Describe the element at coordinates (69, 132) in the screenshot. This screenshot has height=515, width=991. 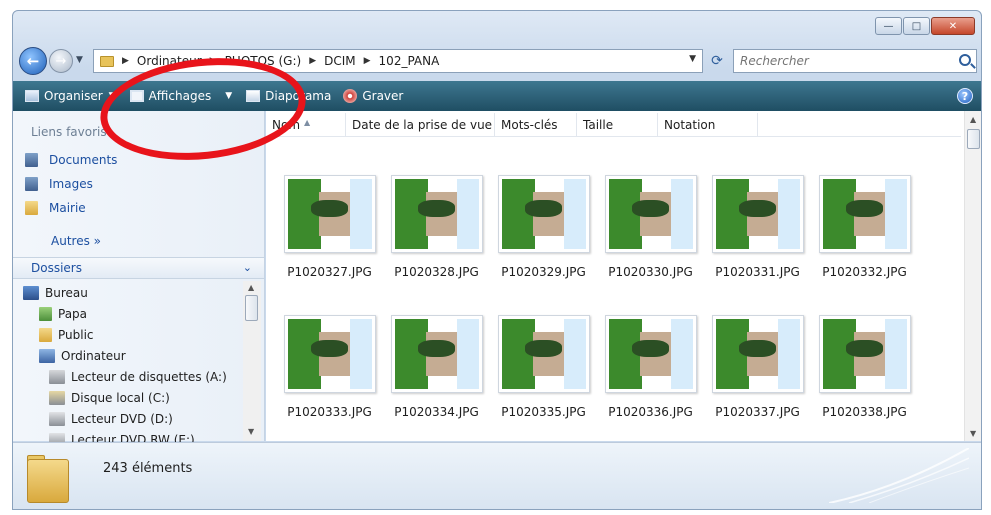
I see `favorites-header: Liens favoris` at that location.